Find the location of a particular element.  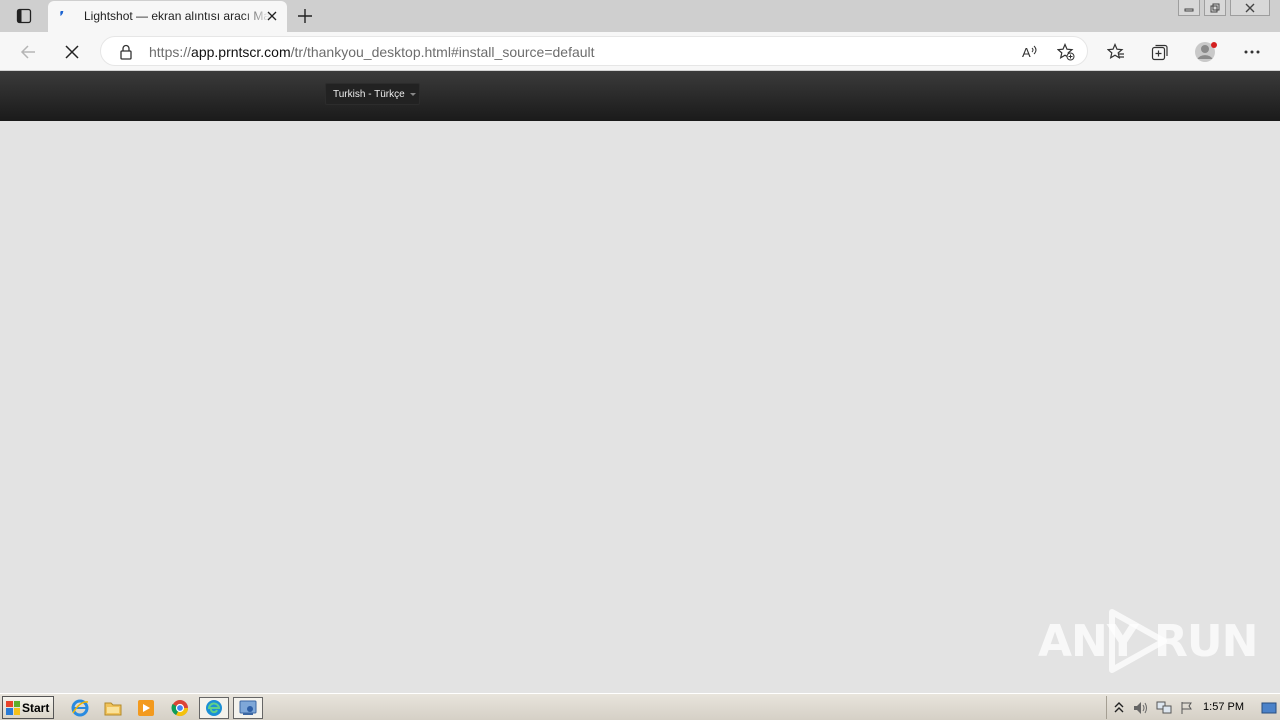

minimize-icon is located at coordinates (1189, 8).